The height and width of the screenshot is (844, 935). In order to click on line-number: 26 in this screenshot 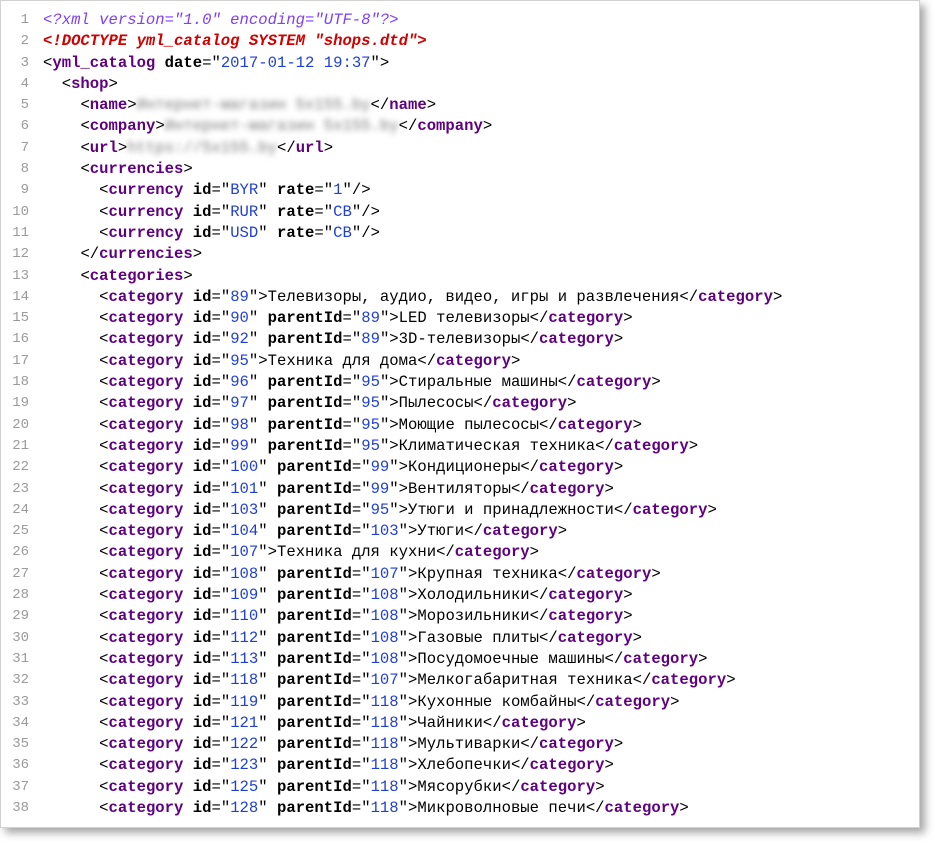, I will do `click(20, 552)`.